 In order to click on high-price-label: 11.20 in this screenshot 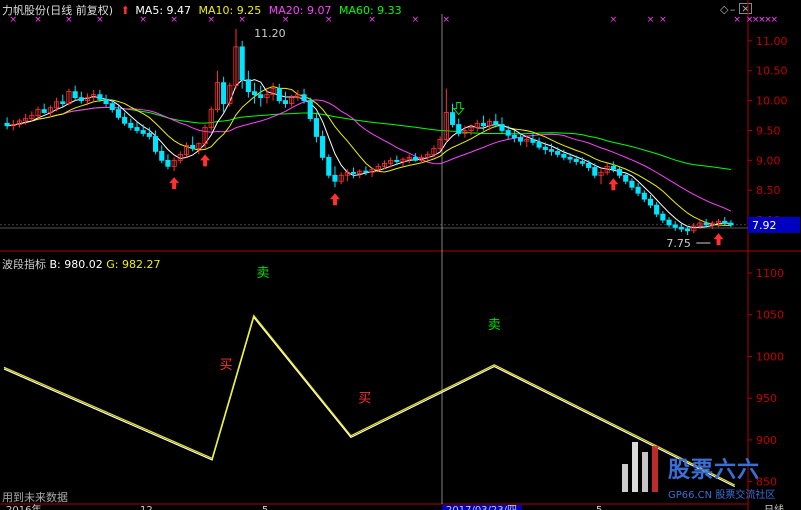, I will do `click(270, 33)`.